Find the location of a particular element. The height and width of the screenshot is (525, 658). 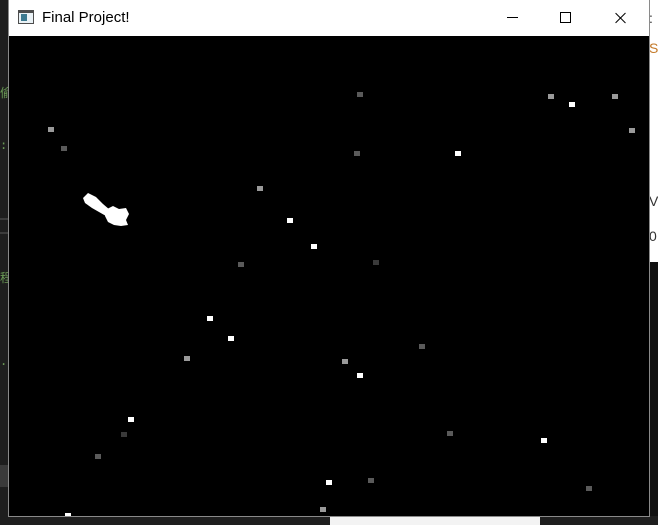

minimize-button is located at coordinates (512, 18).